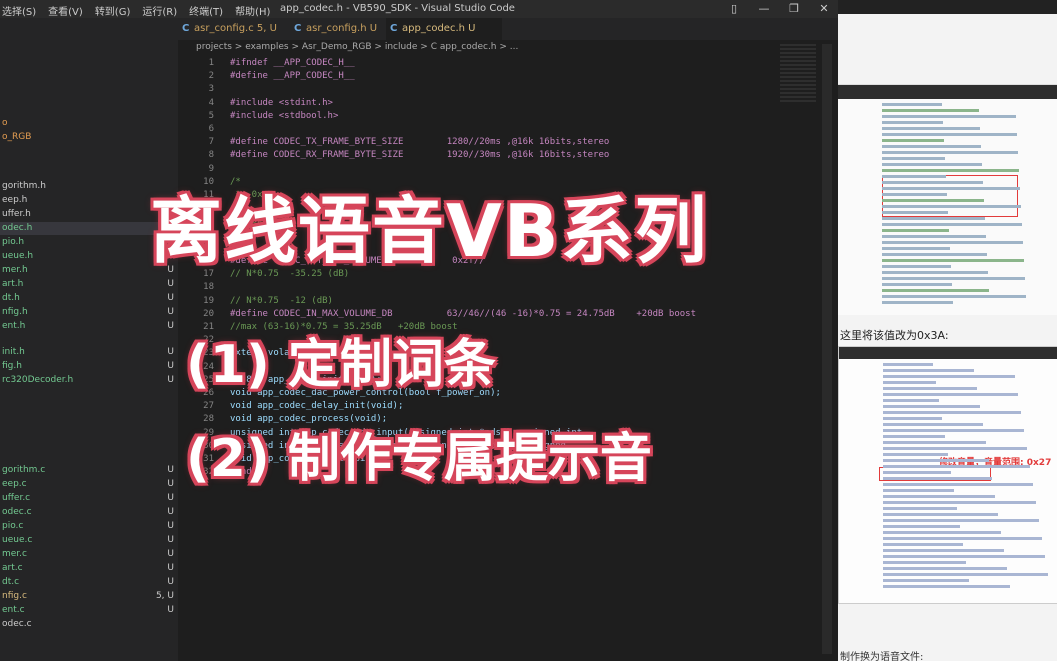  I want to click on explorer-file-item: ent.h U, so click(89, 326).